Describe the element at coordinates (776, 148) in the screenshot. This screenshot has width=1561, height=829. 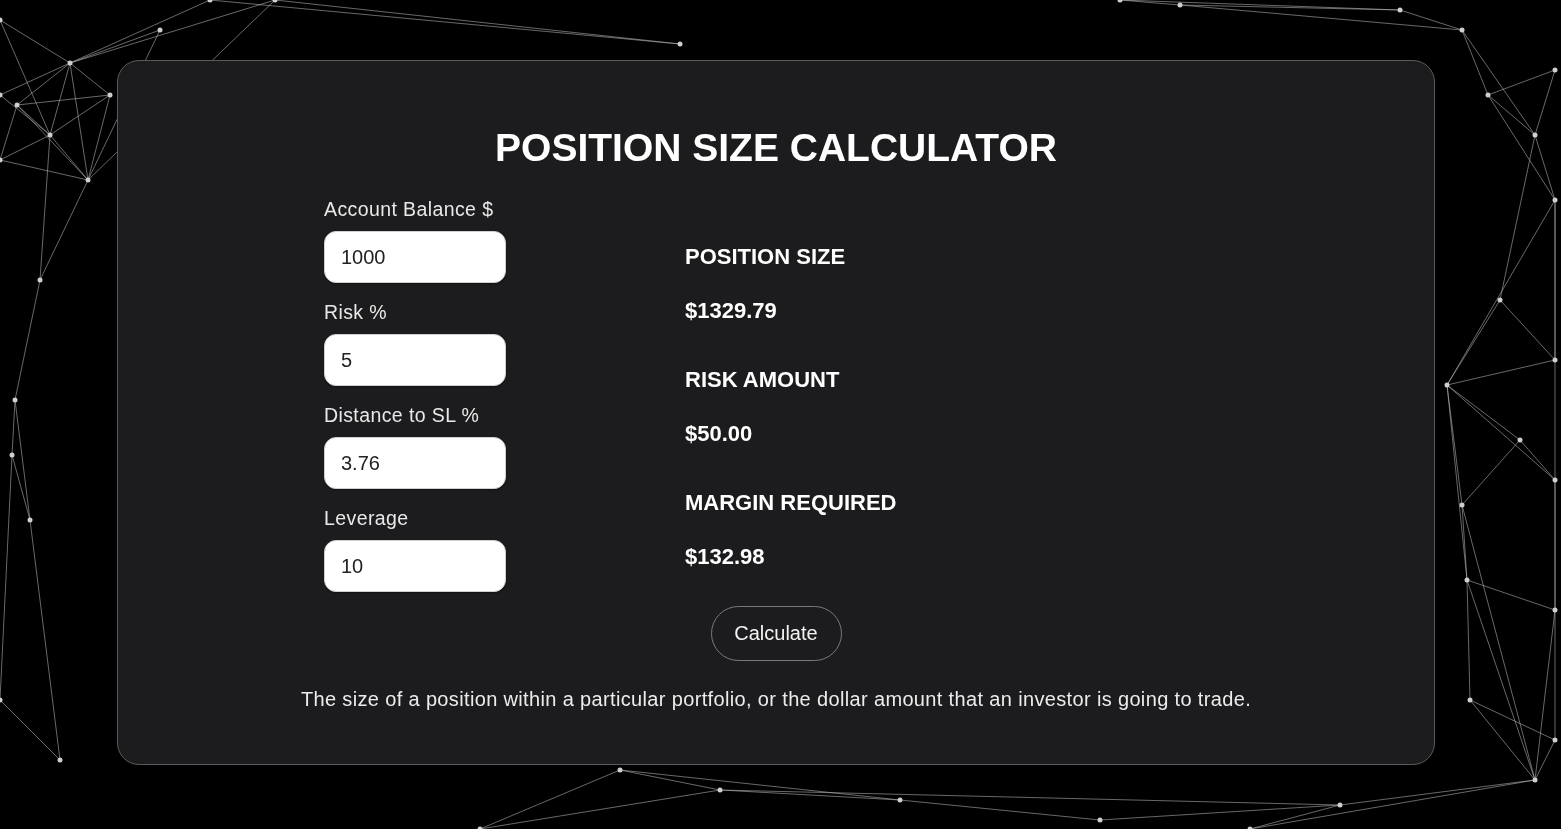
I see `calculator-title: POSITION SIZE CALCULATOR` at that location.